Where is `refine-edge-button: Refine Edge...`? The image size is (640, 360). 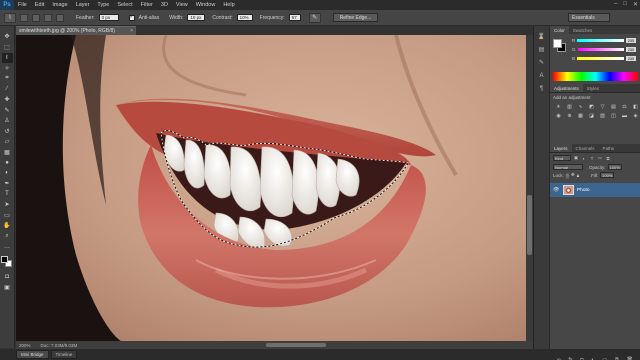 refine-edge-button: Refine Edge... is located at coordinates (355, 17).